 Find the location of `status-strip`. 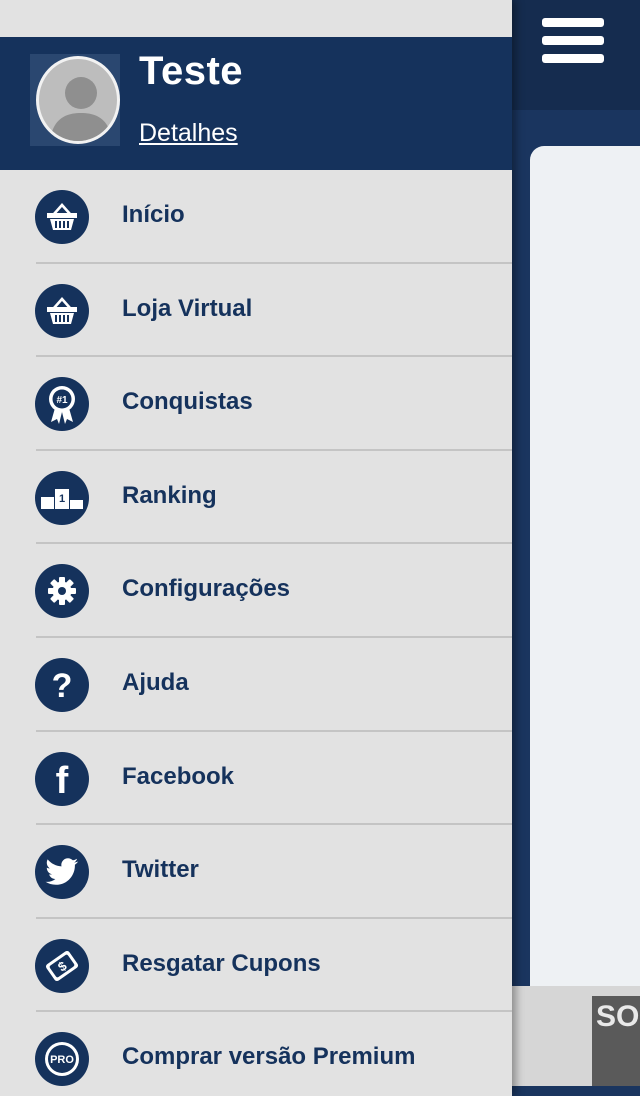

status-strip is located at coordinates (256, 18).